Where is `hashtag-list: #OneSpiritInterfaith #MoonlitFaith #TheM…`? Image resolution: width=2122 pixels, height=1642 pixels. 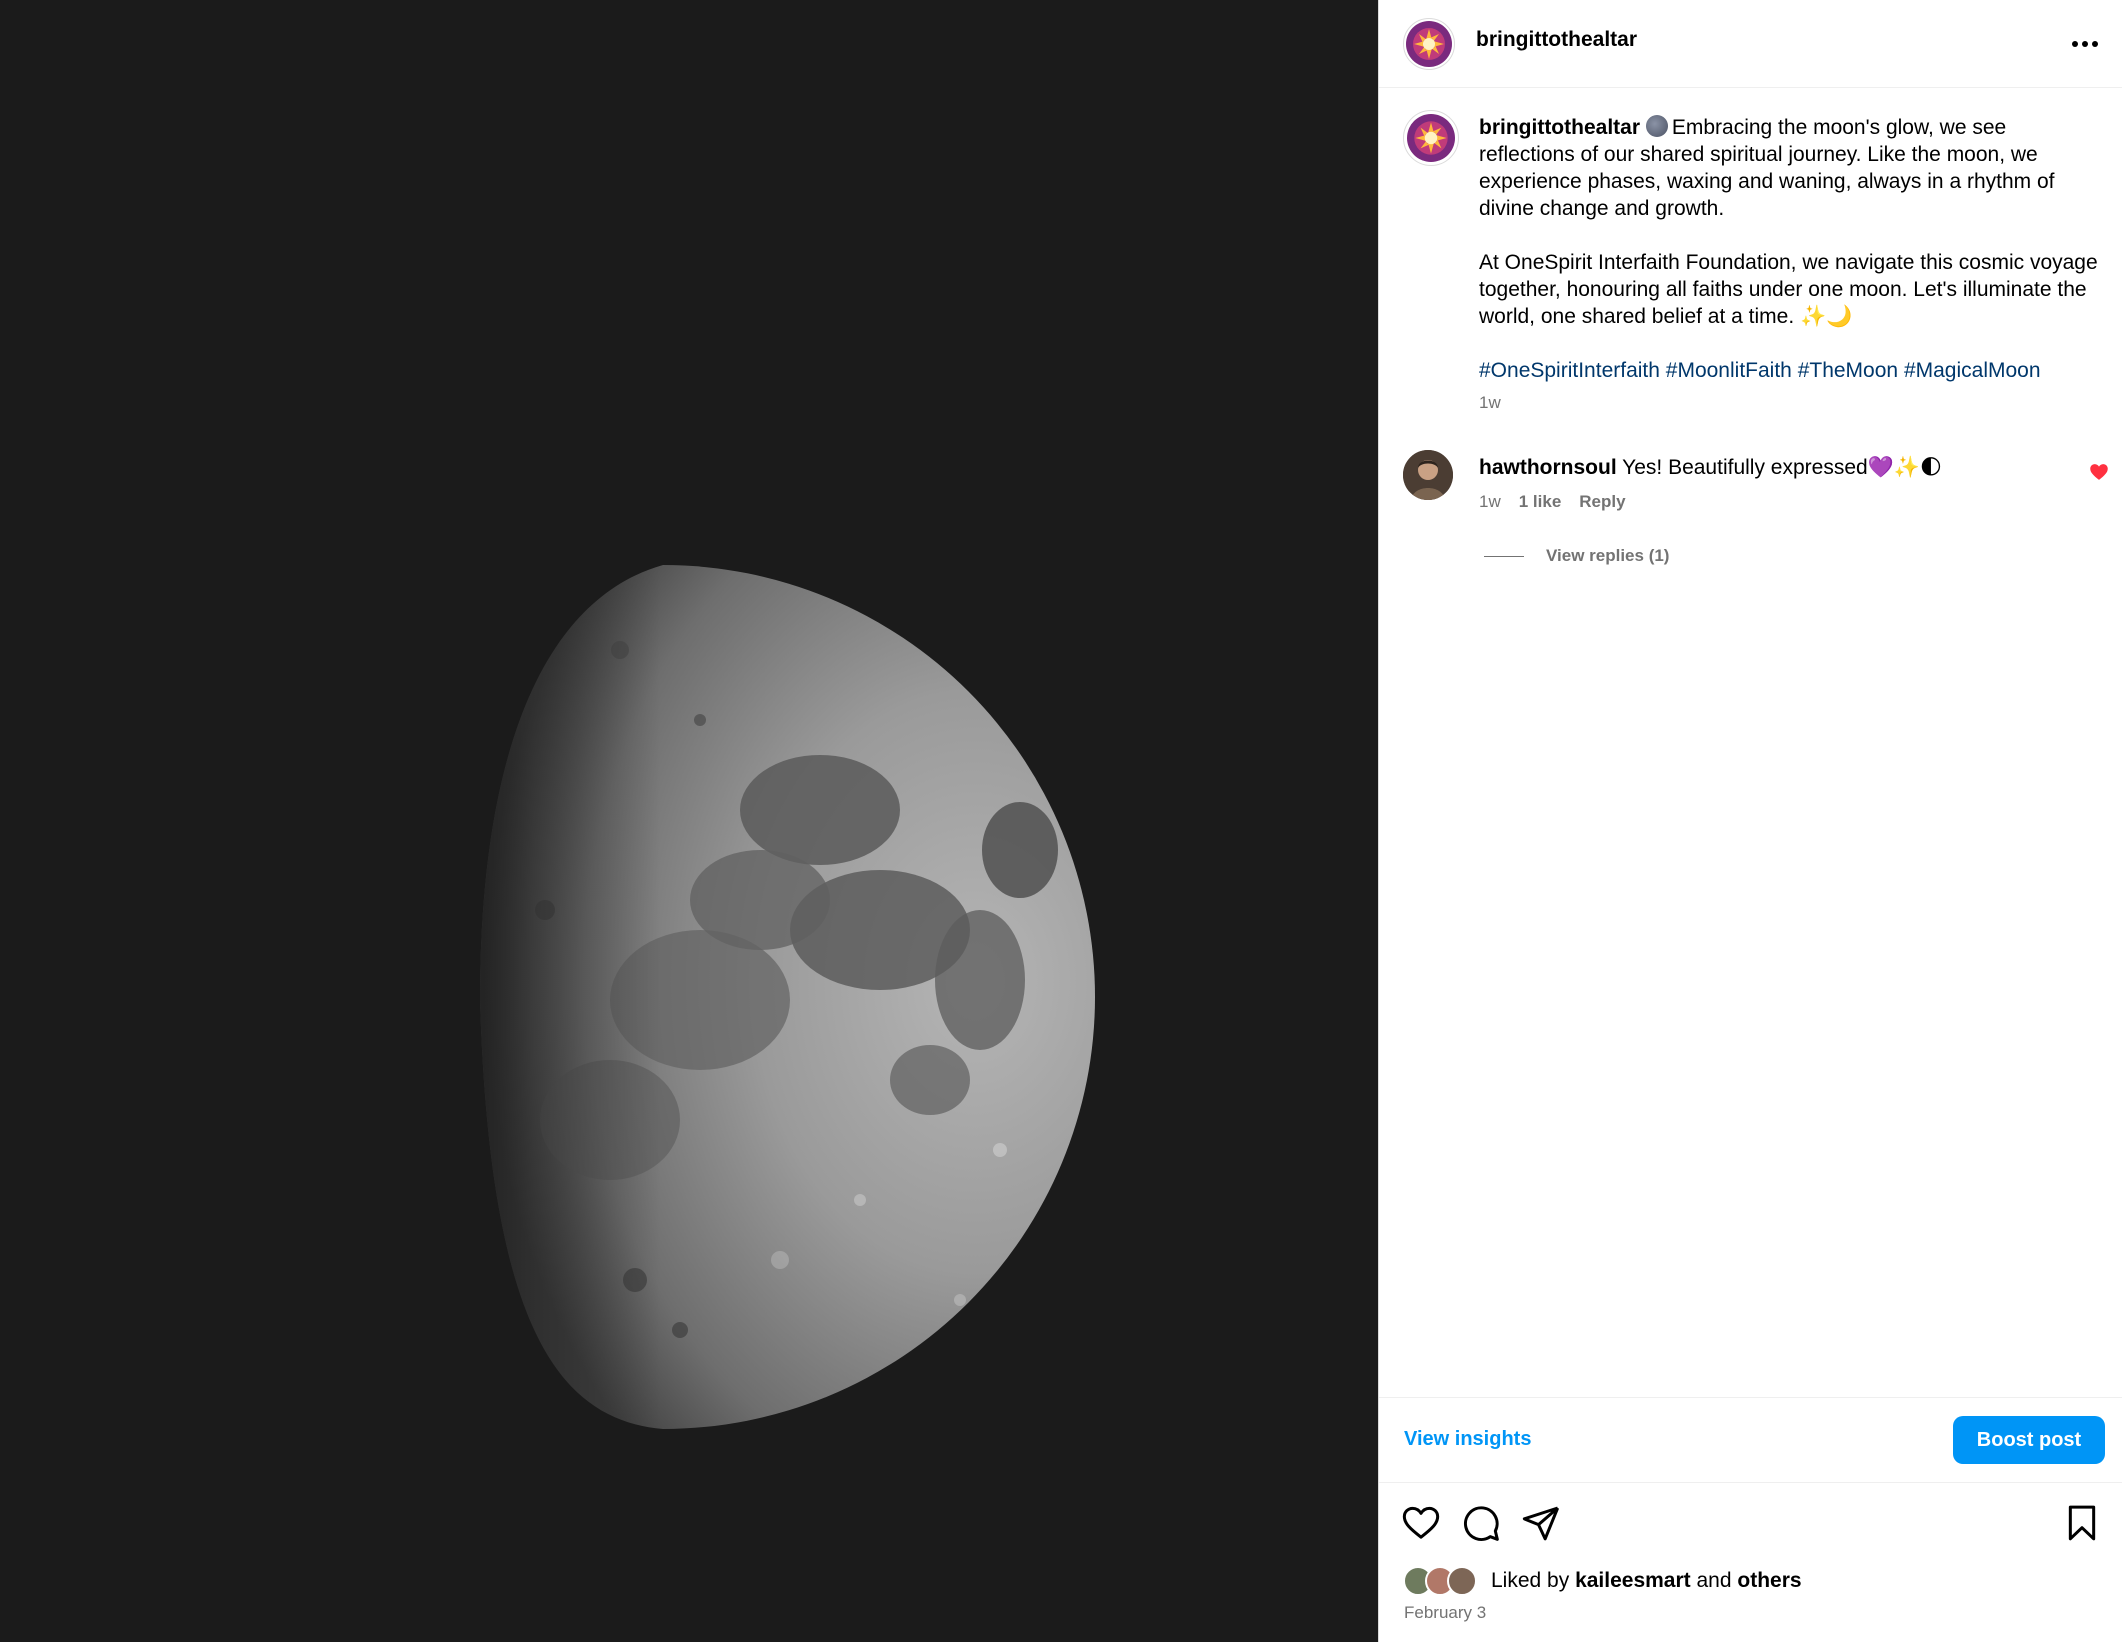
hashtag-list: #OneSpiritInterfaith #MoonlitFaith #TheM… is located at coordinates (1789, 370).